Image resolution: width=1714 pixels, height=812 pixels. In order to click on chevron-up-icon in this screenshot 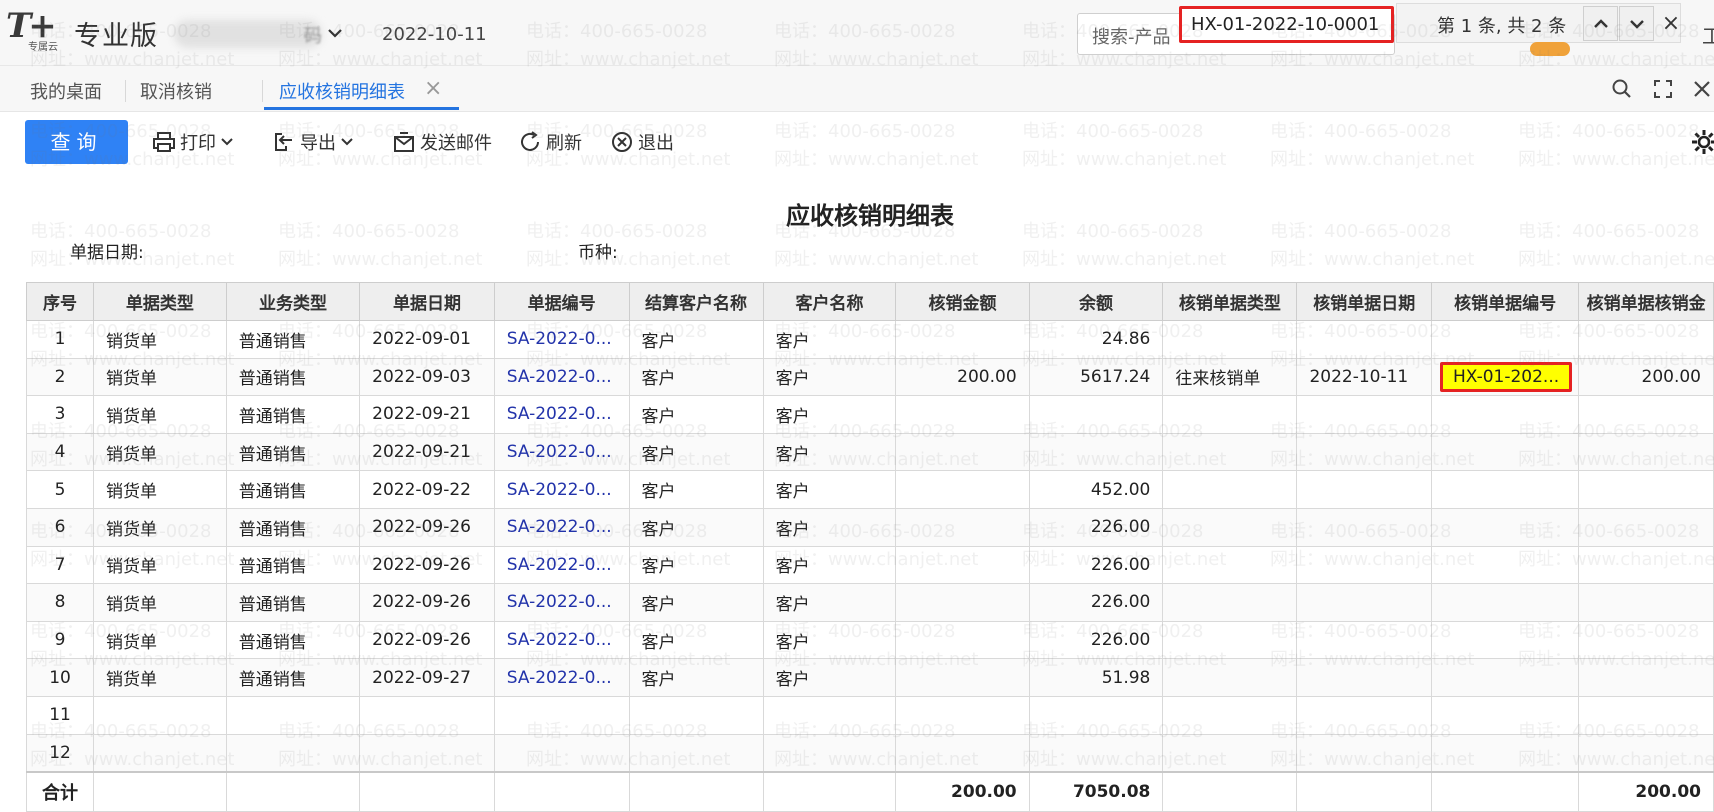, I will do `click(1600, 23)`.